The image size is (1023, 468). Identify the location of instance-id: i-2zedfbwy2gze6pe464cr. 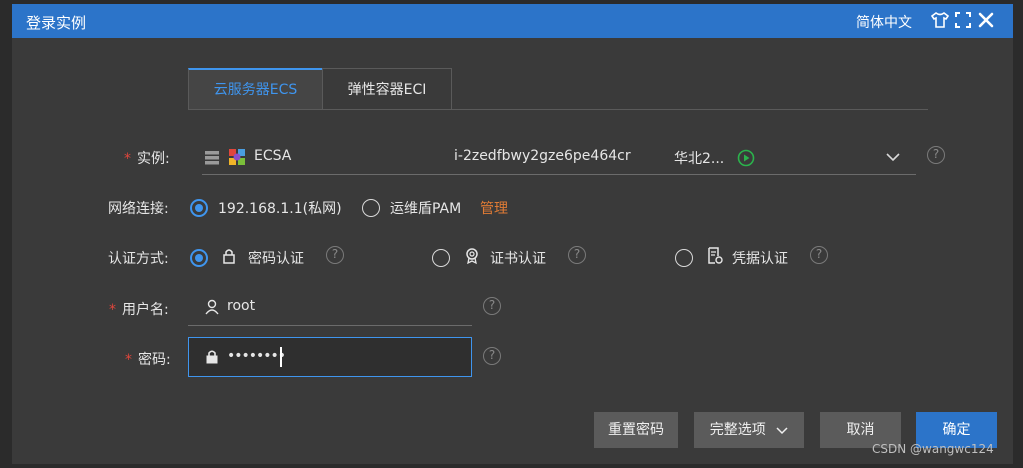
(542, 156).